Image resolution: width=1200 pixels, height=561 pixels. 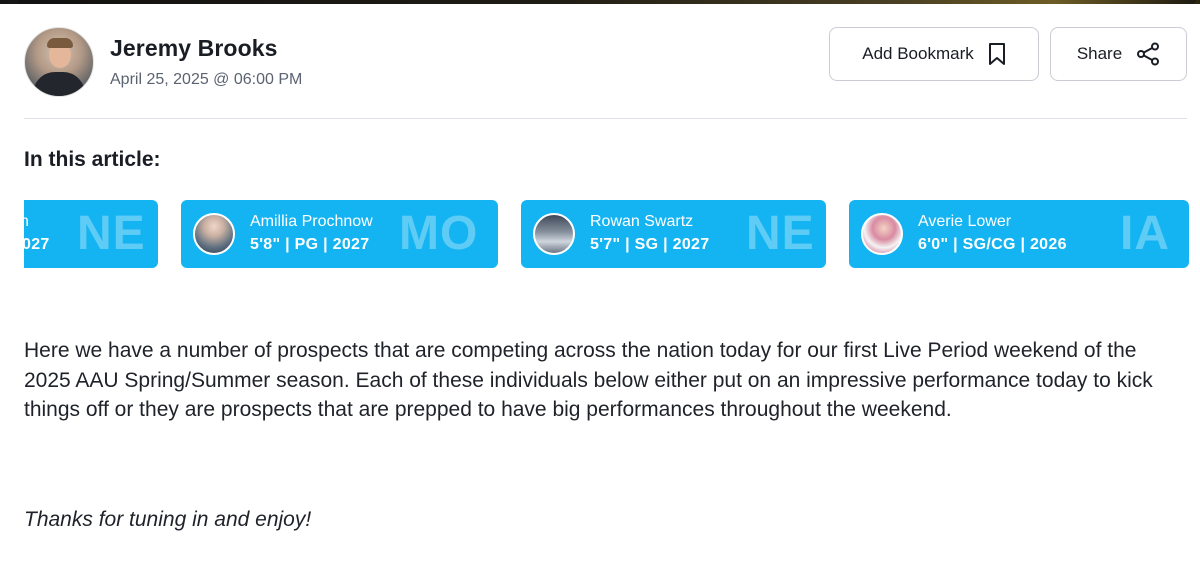 What do you see at coordinates (60, 43) in the screenshot?
I see `avatar-hair` at bounding box center [60, 43].